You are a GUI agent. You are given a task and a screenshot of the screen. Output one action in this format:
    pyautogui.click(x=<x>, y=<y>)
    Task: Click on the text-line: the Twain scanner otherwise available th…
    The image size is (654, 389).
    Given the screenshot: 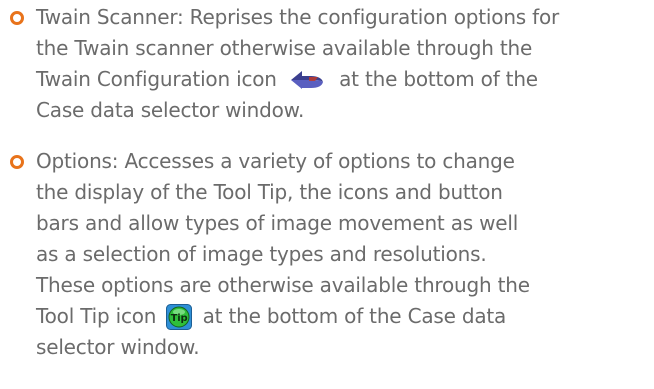 What is the action you would take?
    pyautogui.click(x=284, y=48)
    